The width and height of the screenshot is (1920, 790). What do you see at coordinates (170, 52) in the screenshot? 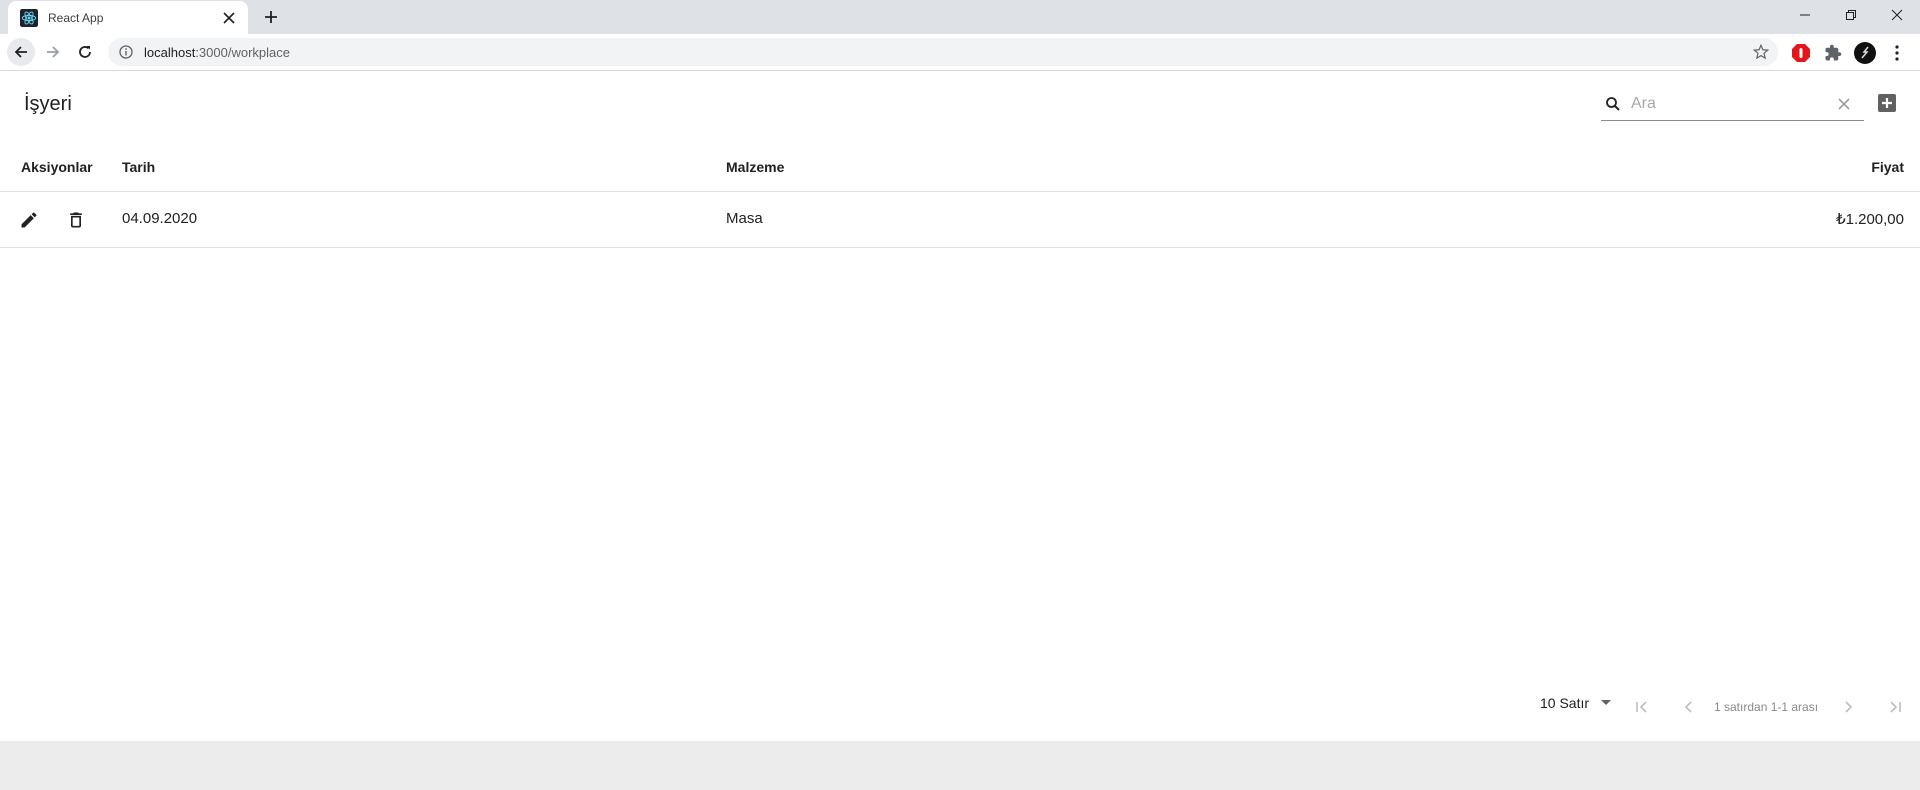
I see `url-host: localhost` at bounding box center [170, 52].